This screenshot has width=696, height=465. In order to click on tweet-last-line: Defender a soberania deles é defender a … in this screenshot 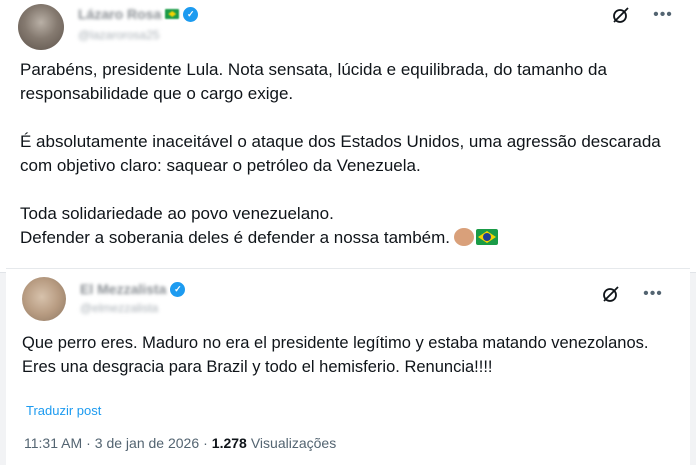, I will do `click(345, 238)`.